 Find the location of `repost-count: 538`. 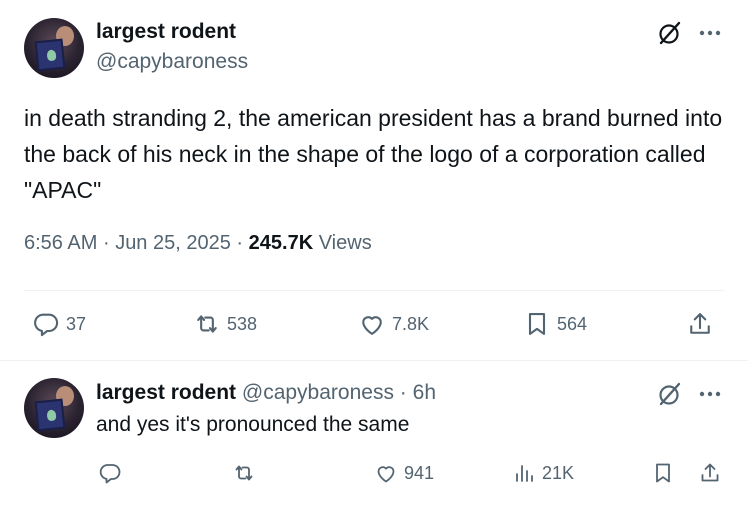

repost-count: 538 is located at coordinates (242, 323).